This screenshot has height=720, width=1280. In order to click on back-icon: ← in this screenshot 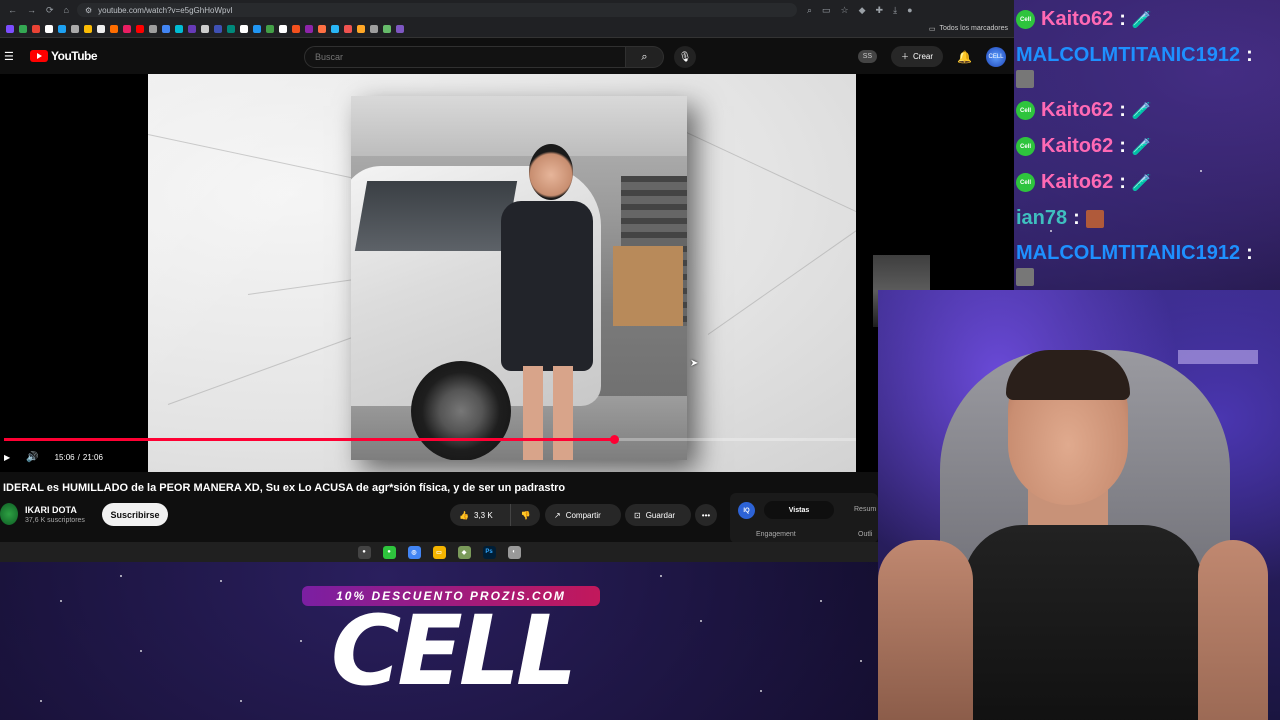, I will do `click(12, 10)`.